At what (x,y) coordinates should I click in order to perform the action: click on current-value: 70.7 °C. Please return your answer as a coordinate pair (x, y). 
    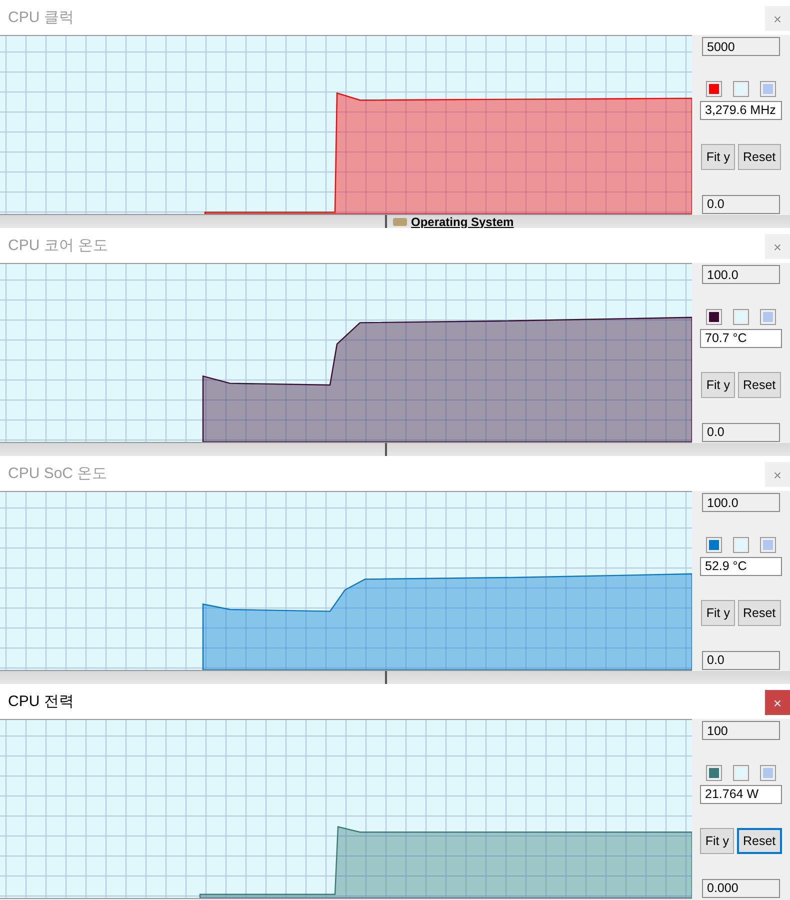
    Looking at the image, I should click on (741, 338).